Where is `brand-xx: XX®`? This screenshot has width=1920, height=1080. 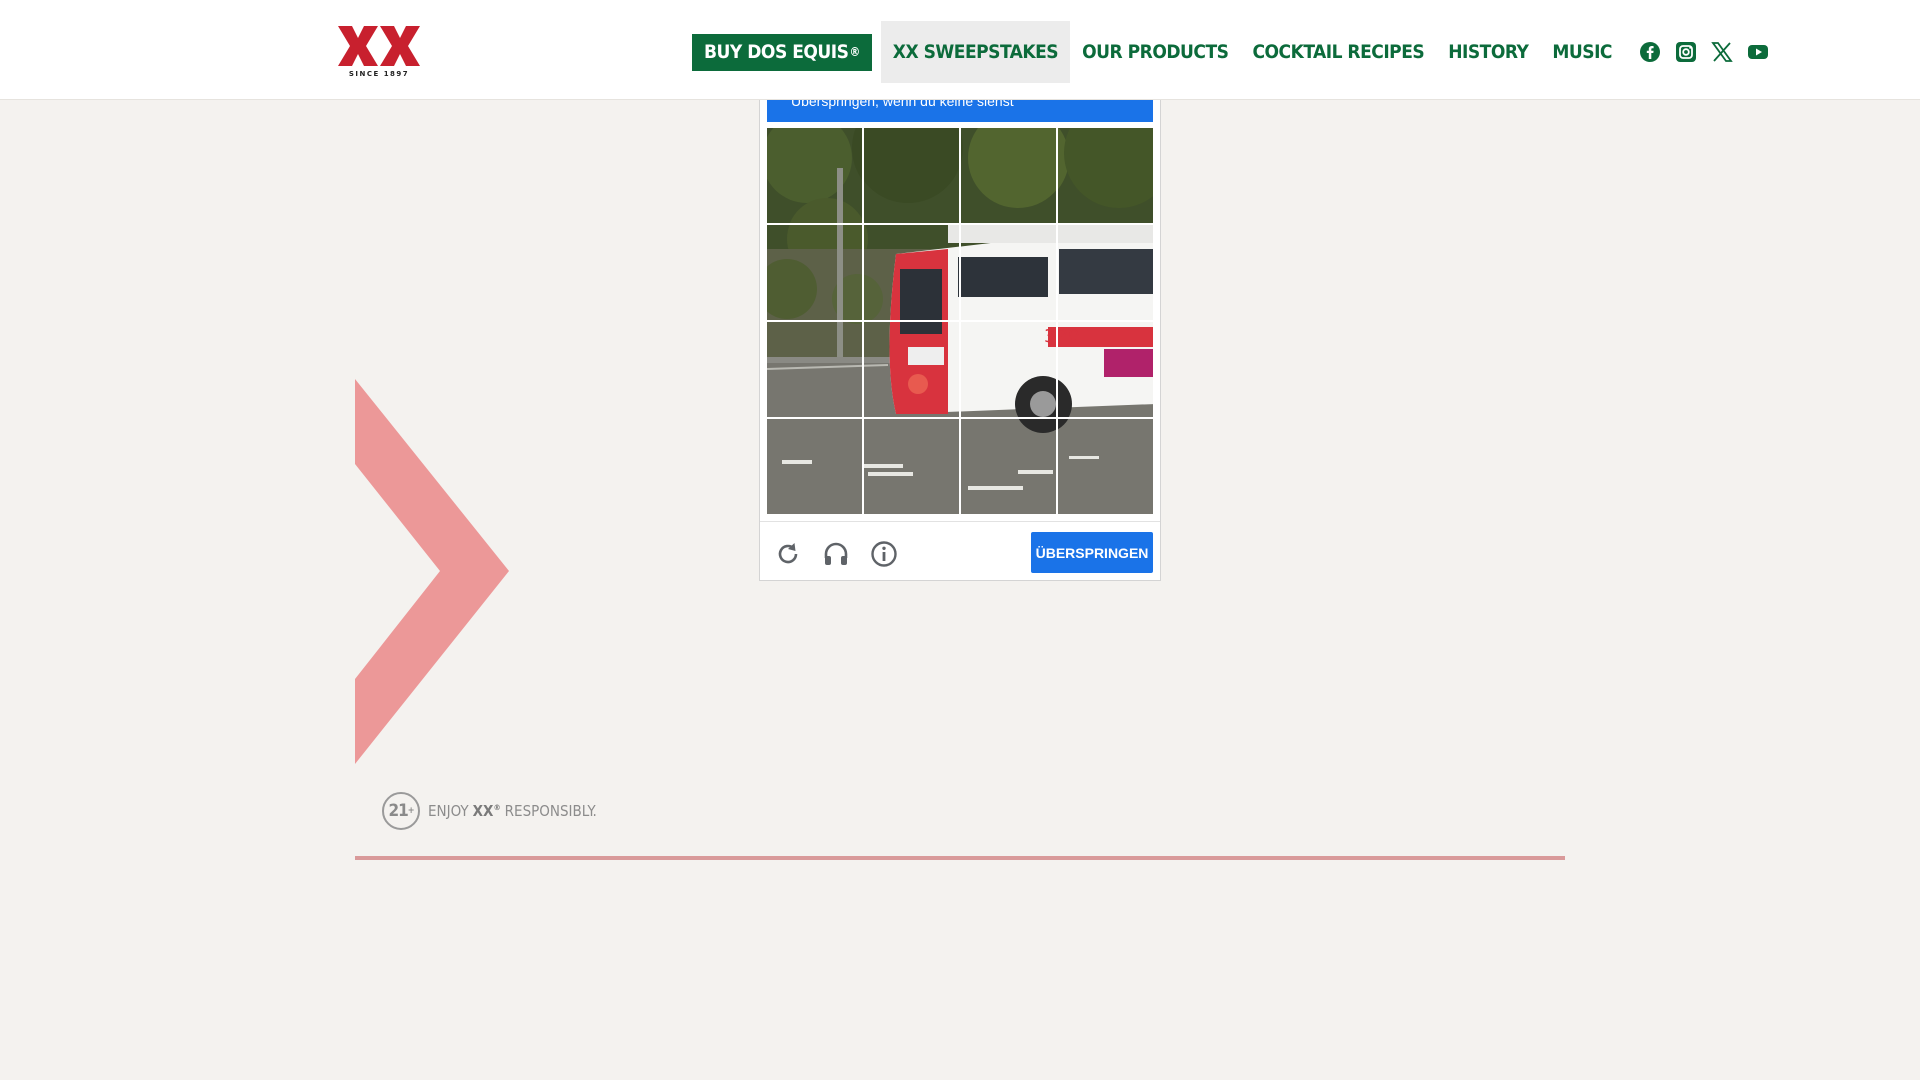 brand-xx: XX® is located at coordinates (486, 811).